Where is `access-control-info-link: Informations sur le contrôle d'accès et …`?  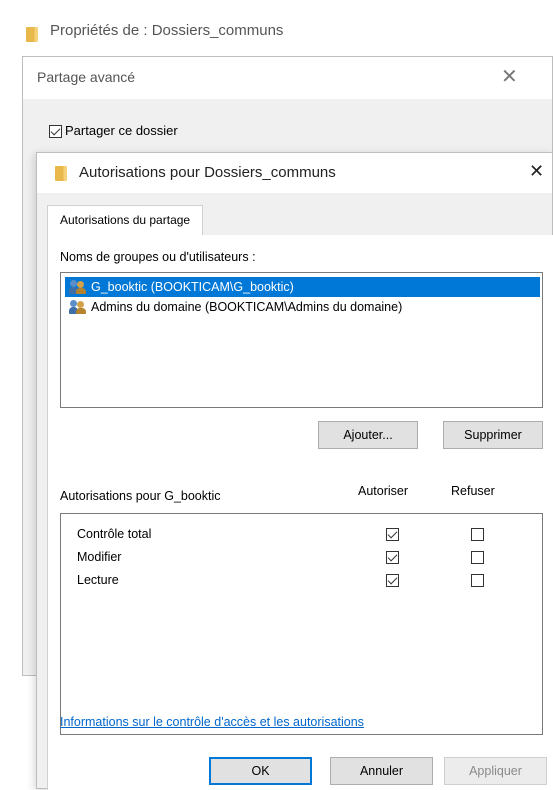
access-control-info-link: Informations sur le contrôle d'accès et … is located at coordinates (212, 722).